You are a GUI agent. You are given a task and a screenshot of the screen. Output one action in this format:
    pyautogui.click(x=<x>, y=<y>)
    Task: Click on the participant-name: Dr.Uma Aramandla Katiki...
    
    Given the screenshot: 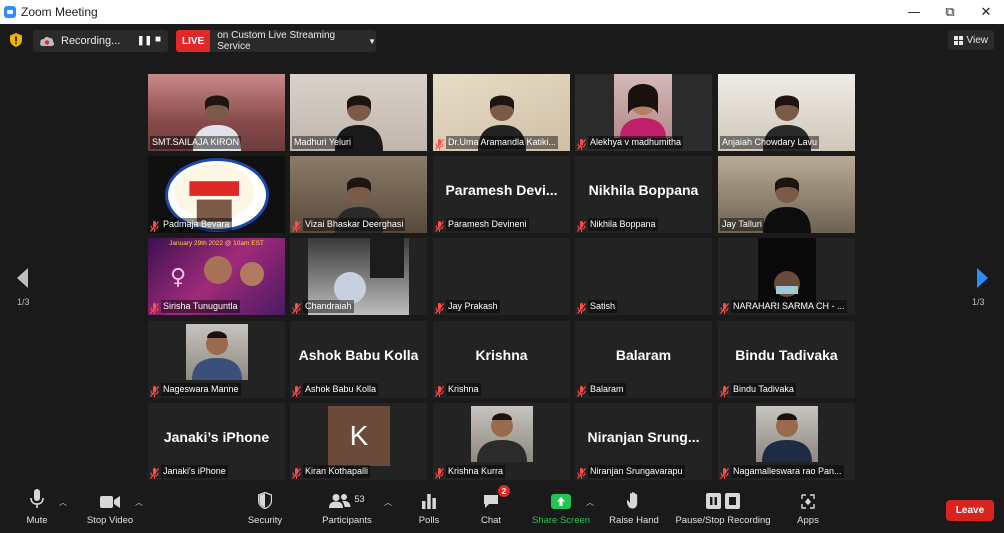 What is the action you would take?
    pyautogui.click(x=502, y=142)
    